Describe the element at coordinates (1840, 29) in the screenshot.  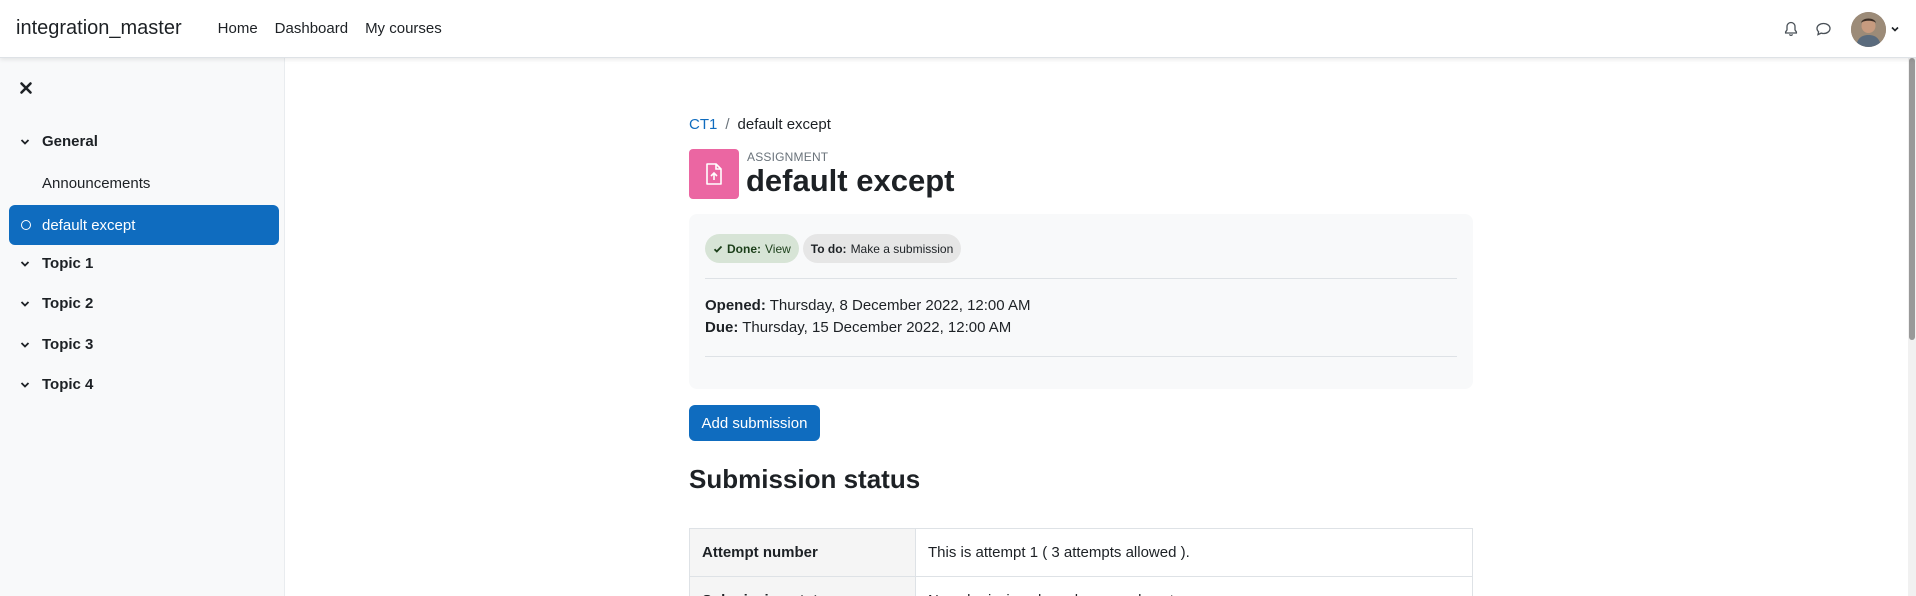
I see `navbar-right` at that location.